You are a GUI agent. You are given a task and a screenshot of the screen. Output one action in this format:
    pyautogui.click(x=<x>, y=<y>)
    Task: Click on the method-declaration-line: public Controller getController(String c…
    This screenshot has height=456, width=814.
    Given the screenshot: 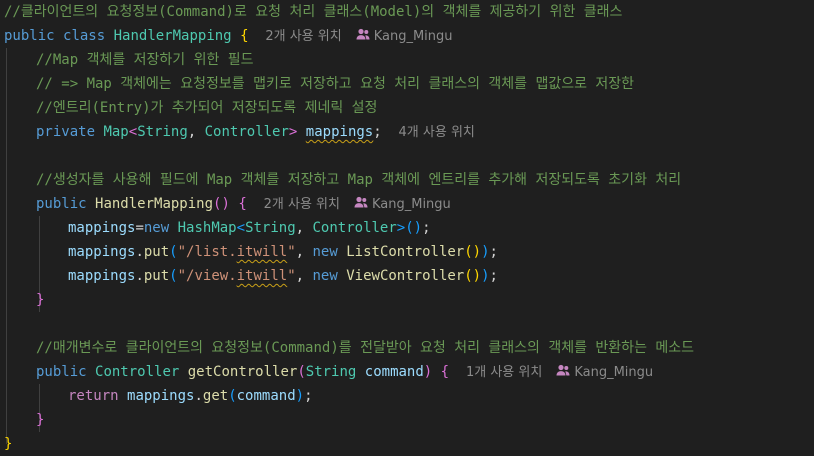 What is the action you would take?
    pyautogui.click(x=344, y=372)
    